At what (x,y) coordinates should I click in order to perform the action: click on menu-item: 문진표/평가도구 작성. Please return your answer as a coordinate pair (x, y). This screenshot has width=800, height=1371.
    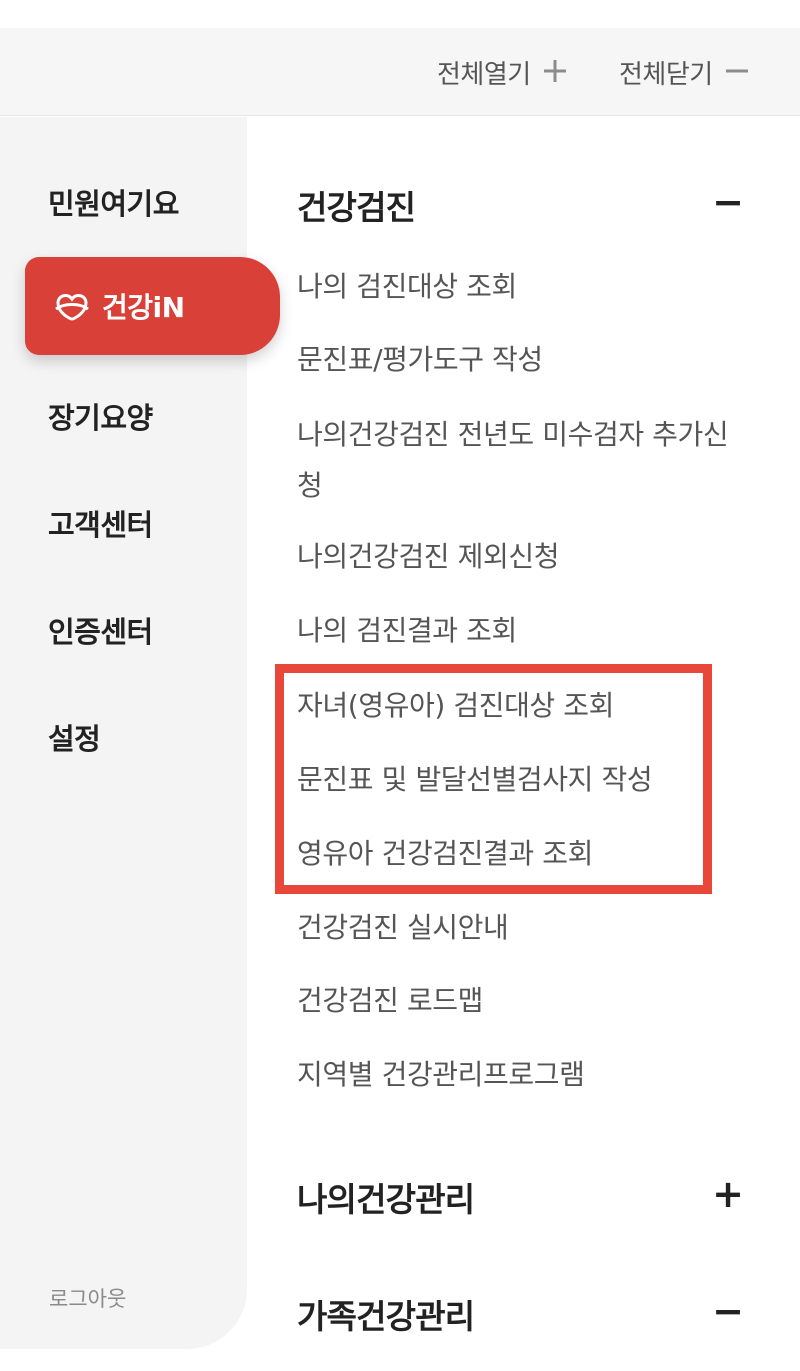
    Looking at the image, I should click on (522, 359).